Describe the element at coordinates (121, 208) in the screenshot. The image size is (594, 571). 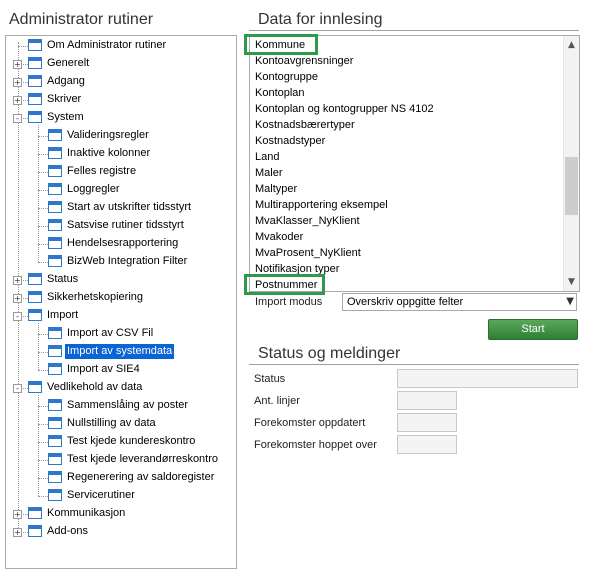
I see `tree-item-start-av-utskrifter-tidsstyrt: Start av utskrifter tidsstyrt` at that location.